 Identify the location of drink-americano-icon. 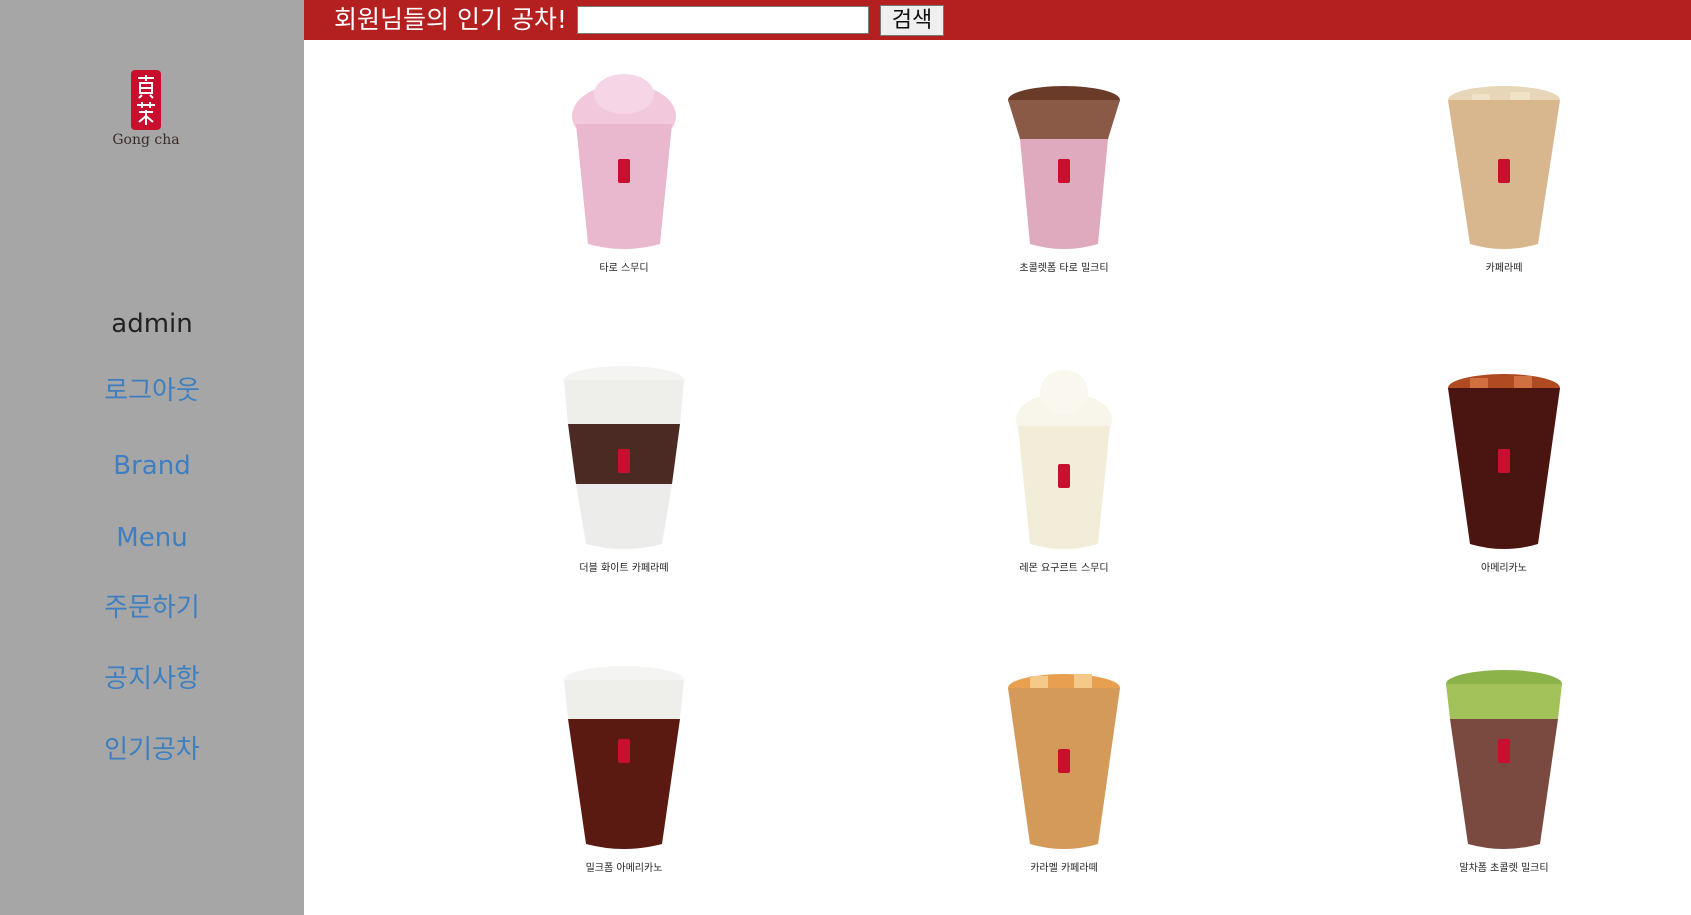
(1504, 461).